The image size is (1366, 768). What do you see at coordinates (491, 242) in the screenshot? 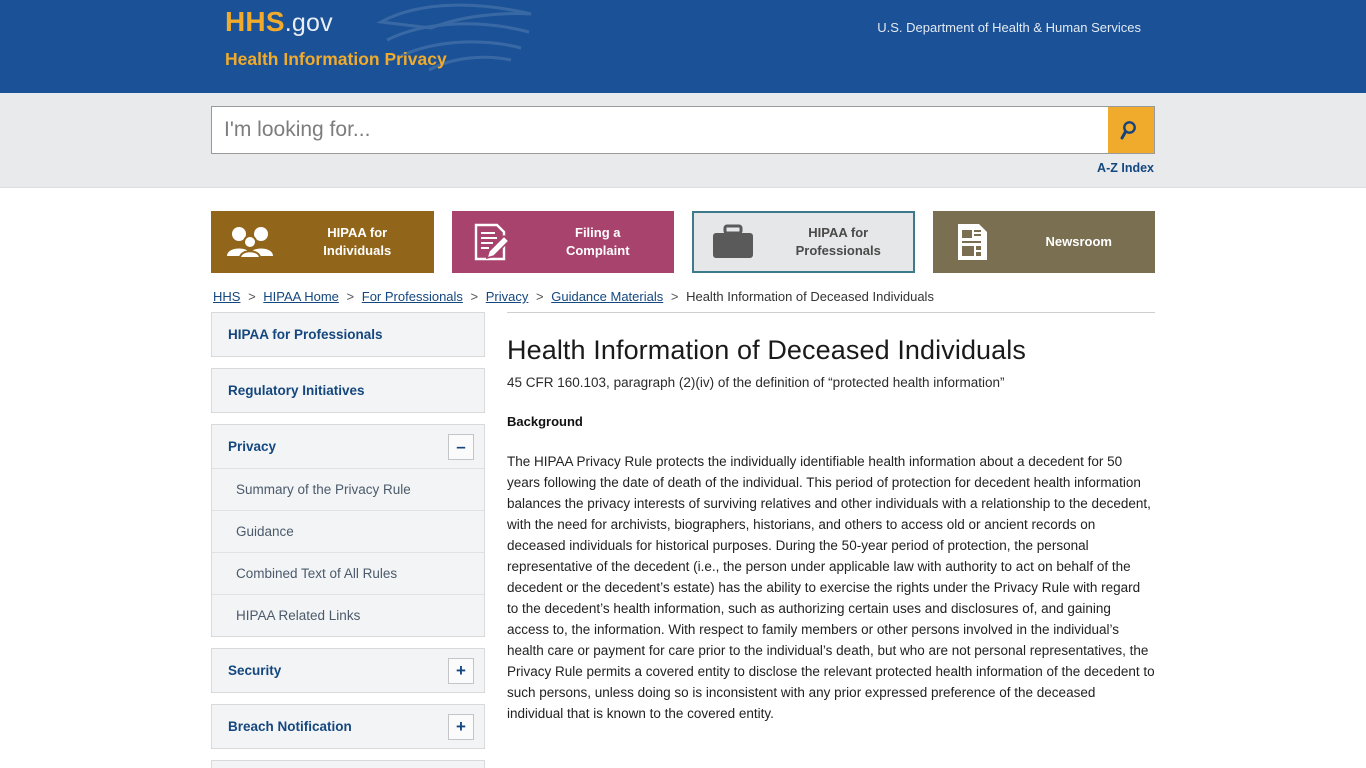
I see `document-pencil-icon` at bounding box center [491, 242].